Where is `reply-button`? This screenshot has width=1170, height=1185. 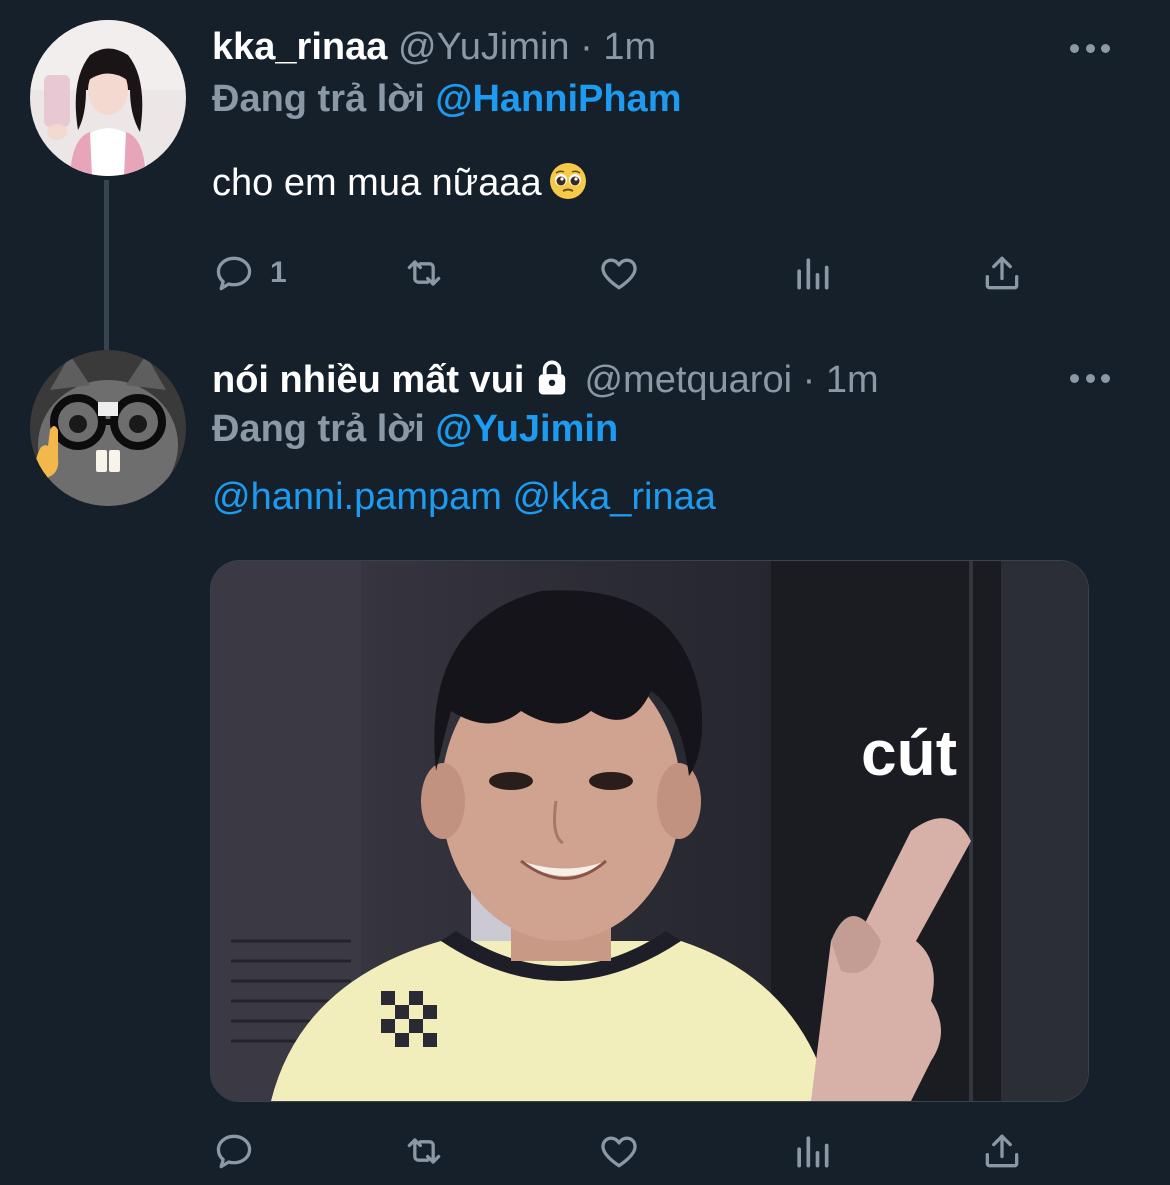 reply-button is located at coordinates (234, 1151).